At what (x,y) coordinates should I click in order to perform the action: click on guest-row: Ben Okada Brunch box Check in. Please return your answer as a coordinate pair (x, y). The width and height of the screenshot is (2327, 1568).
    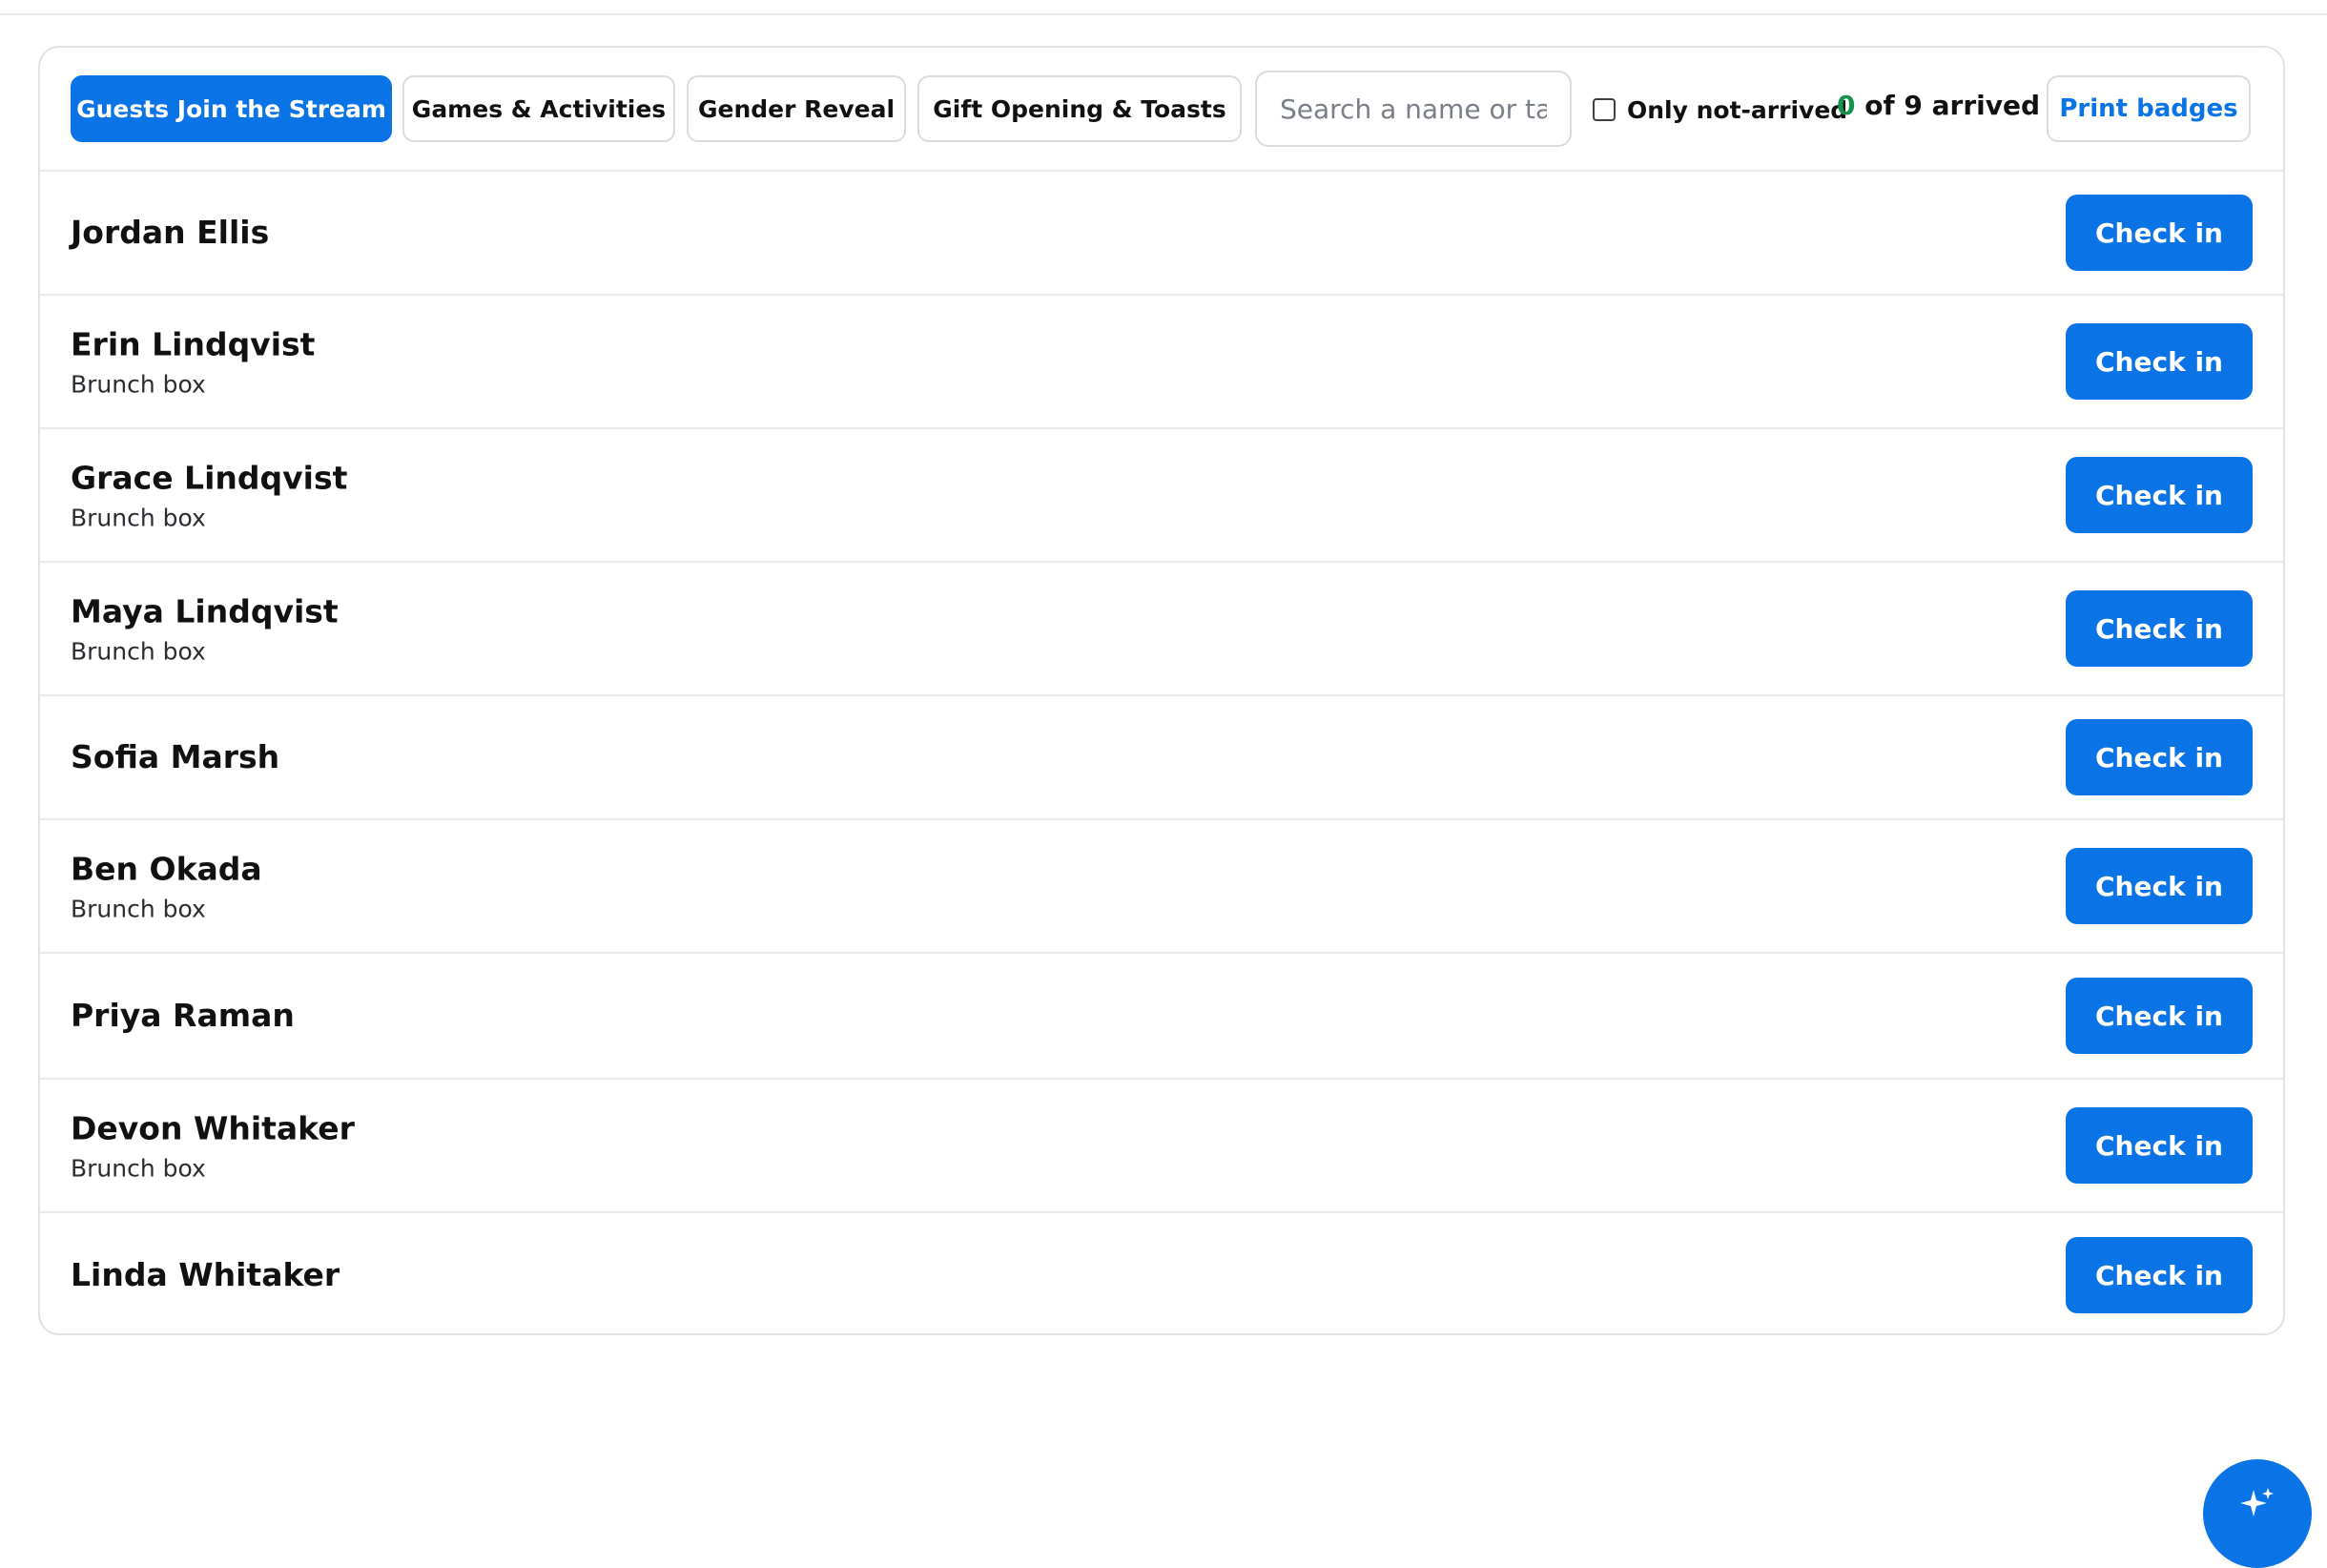
    Looking at the image, I should click on (1161, 887).